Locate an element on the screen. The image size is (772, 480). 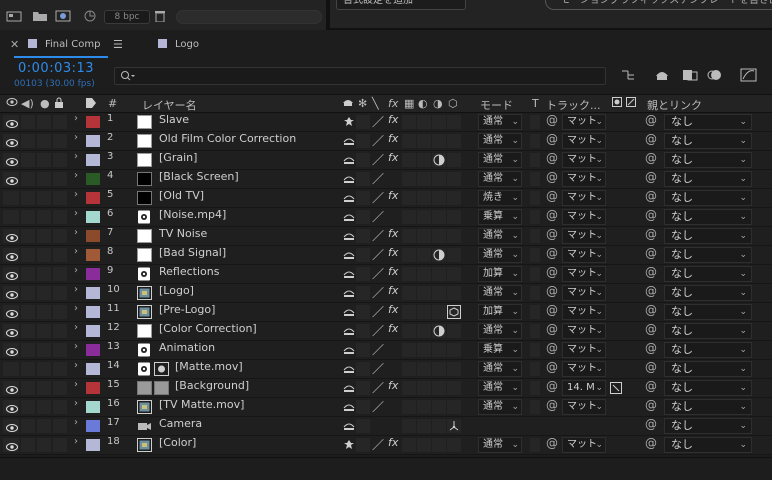
shy-icon is located at coordinates (349, 330).